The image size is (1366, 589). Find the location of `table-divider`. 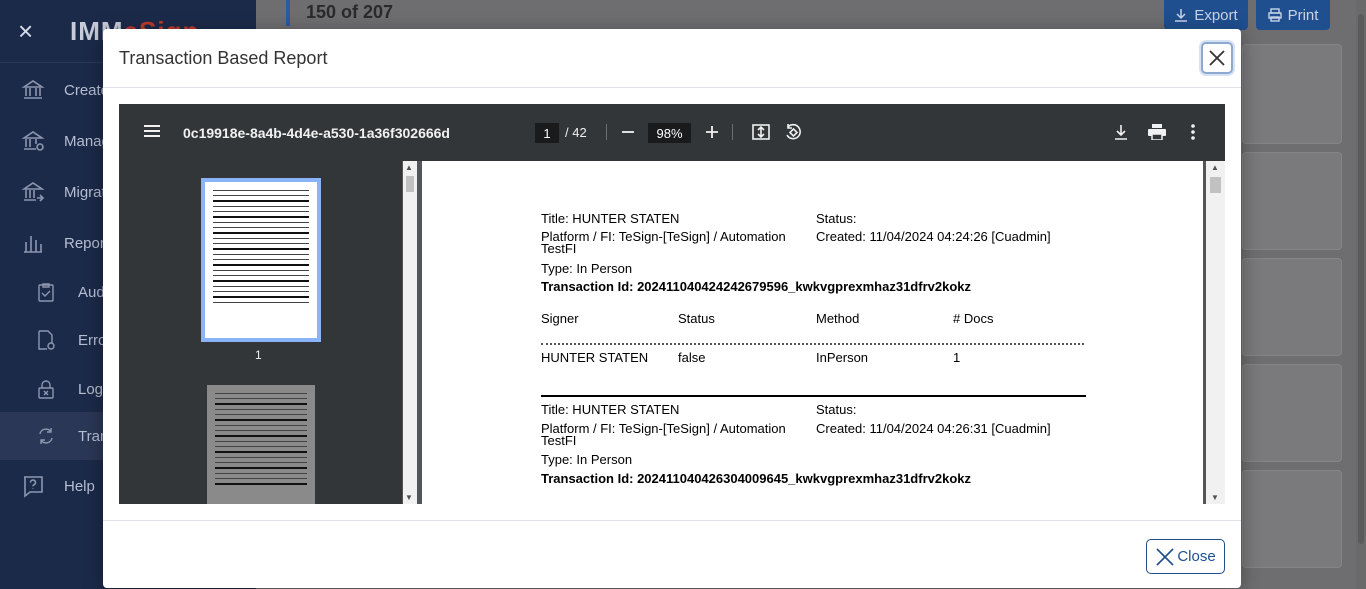

table-divider is located at coordinates (812, 344).